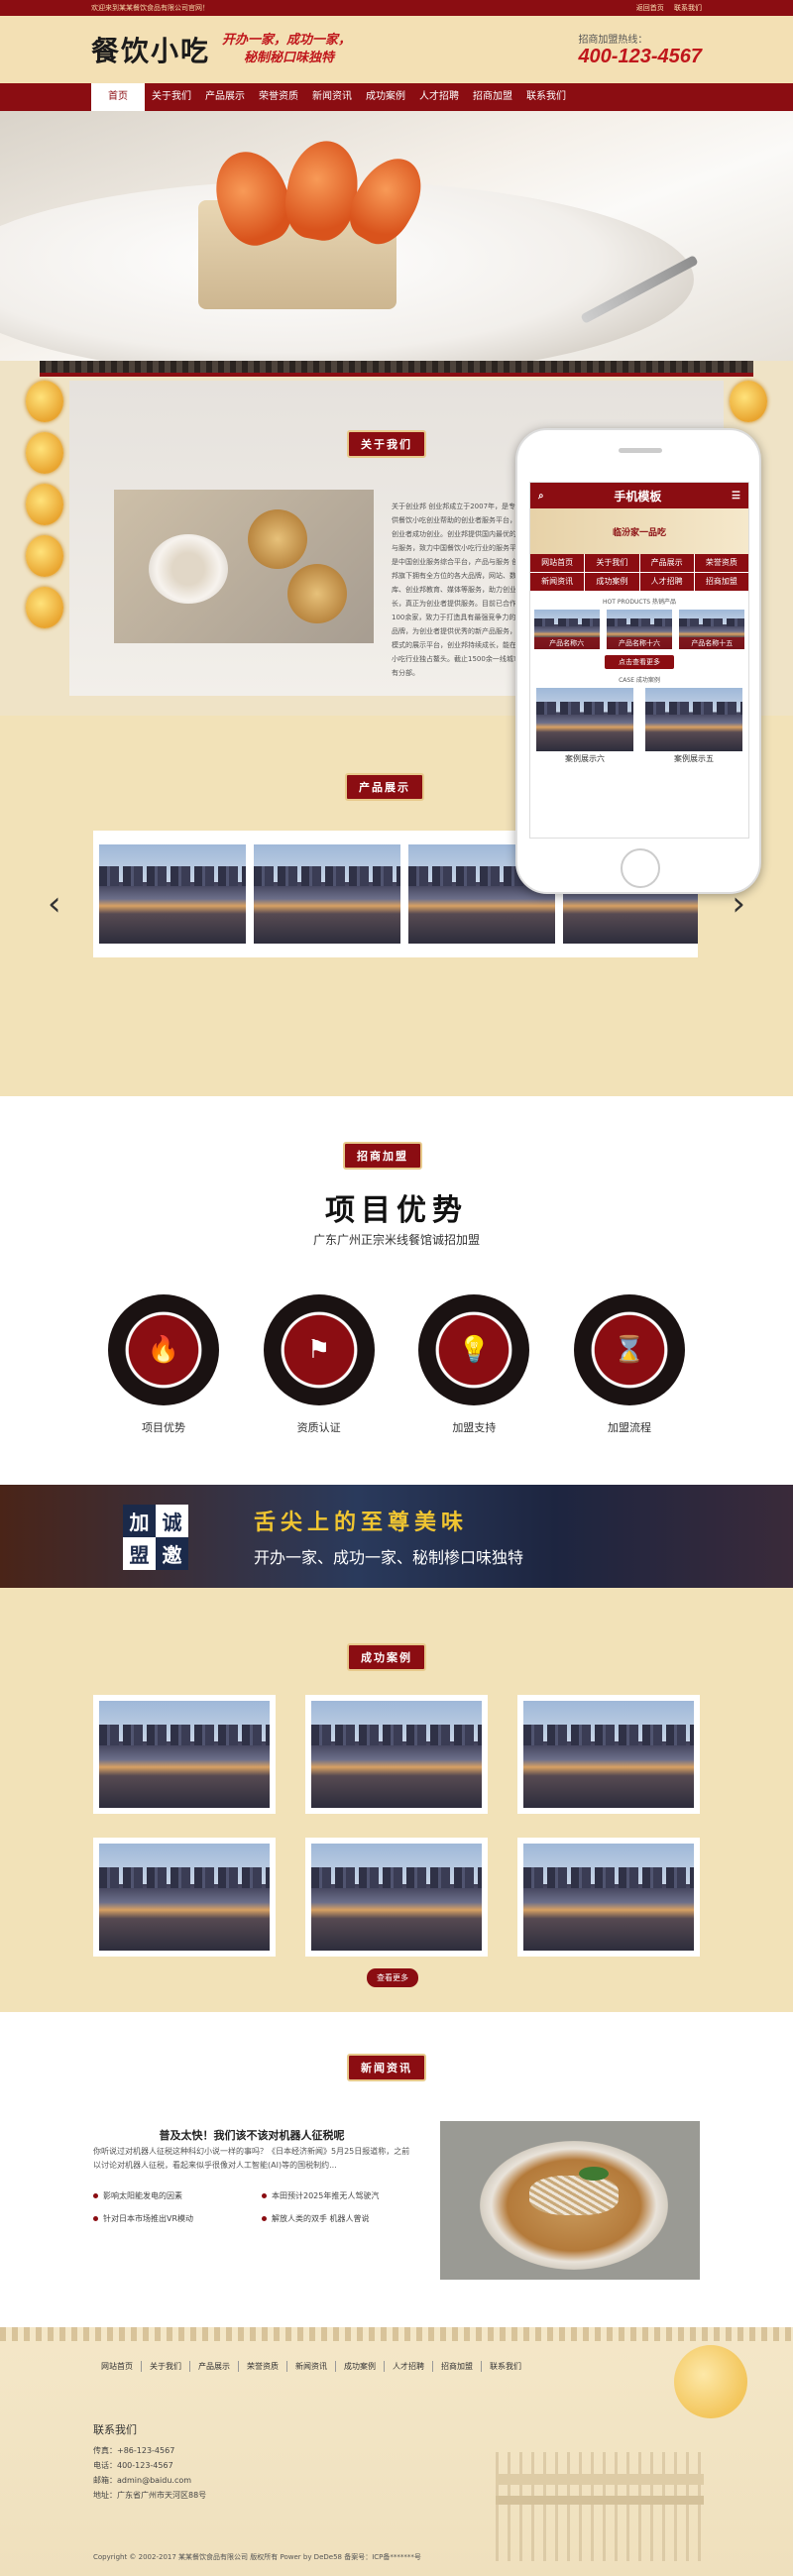 The image size is (793, 2576). Describe the element at coordinates (712, 629) in the screenshot. I see `phone-product-thumb: 产品名称十五` at that location.